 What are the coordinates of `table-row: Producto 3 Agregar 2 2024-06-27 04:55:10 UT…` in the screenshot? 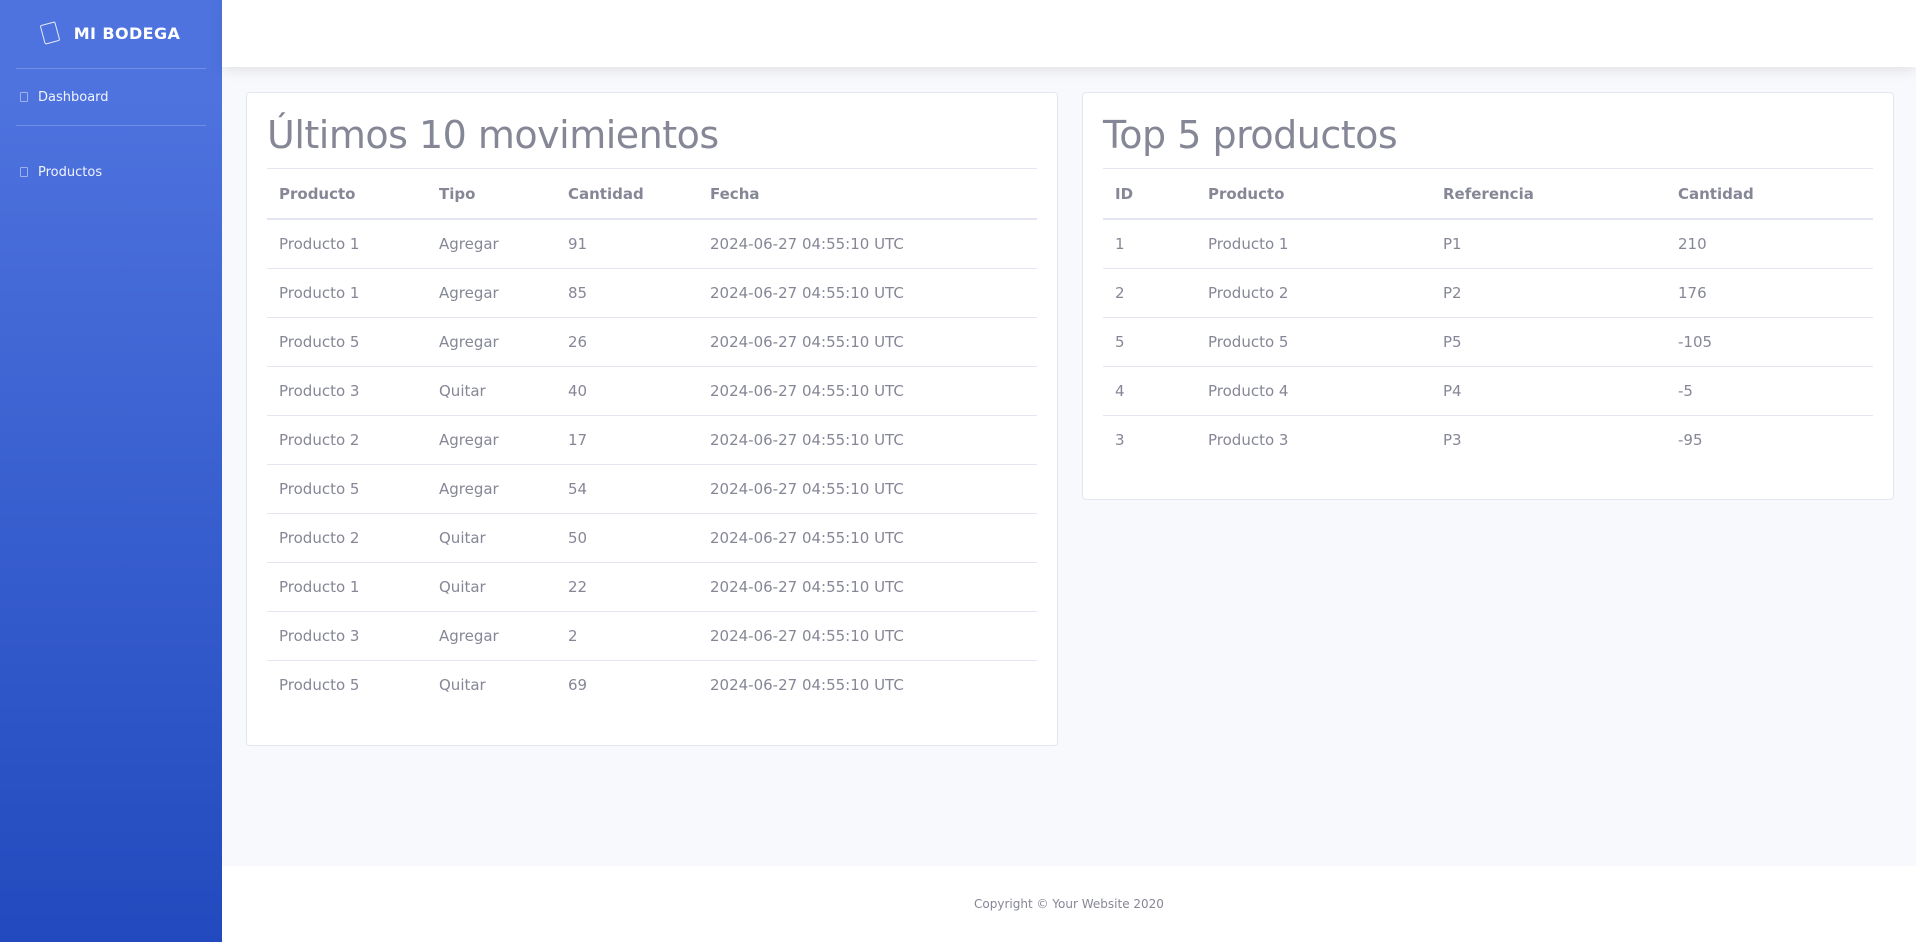 It's located at (652, 635).